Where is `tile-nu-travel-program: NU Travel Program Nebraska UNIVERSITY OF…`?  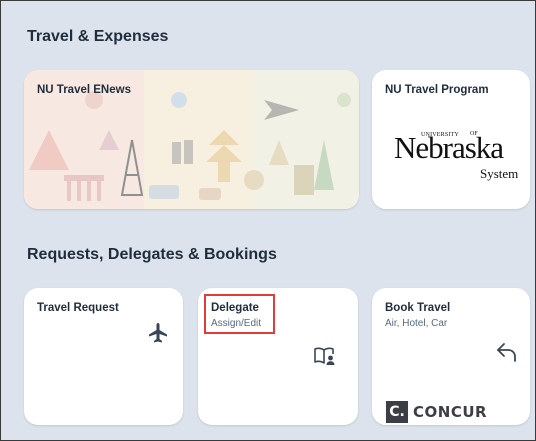 tile-nu-travel-program: NU Travel Program Nebraska UNIVERSITY OF… is located at coordinates (451, 139).